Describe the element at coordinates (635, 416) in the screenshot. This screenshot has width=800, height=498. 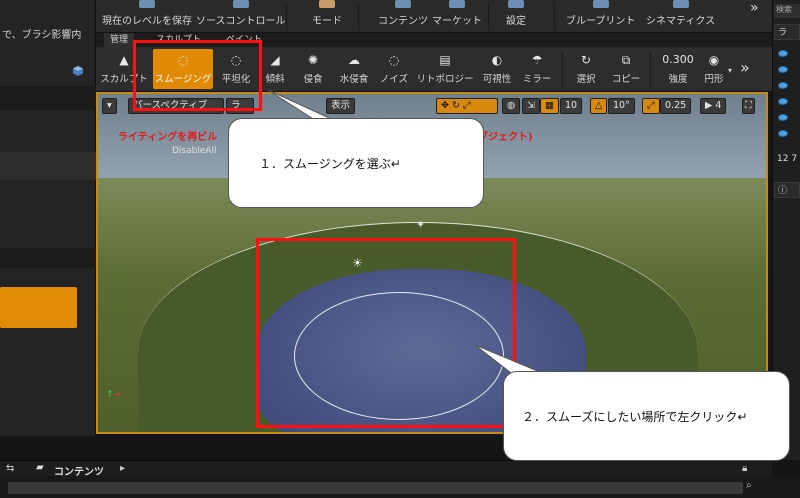
I see `callout-step2-text: ２．スムーズにしたい場所で左クリック↵` at that location.